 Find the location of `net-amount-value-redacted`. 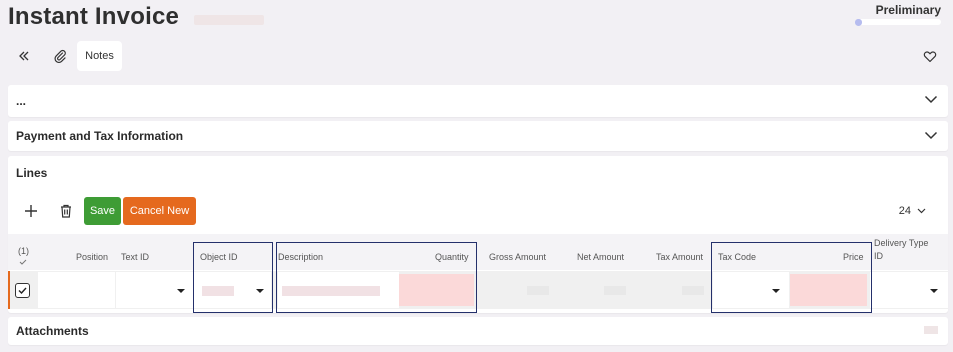

net-amount-value-redacted is located at coordinates (615, 290).